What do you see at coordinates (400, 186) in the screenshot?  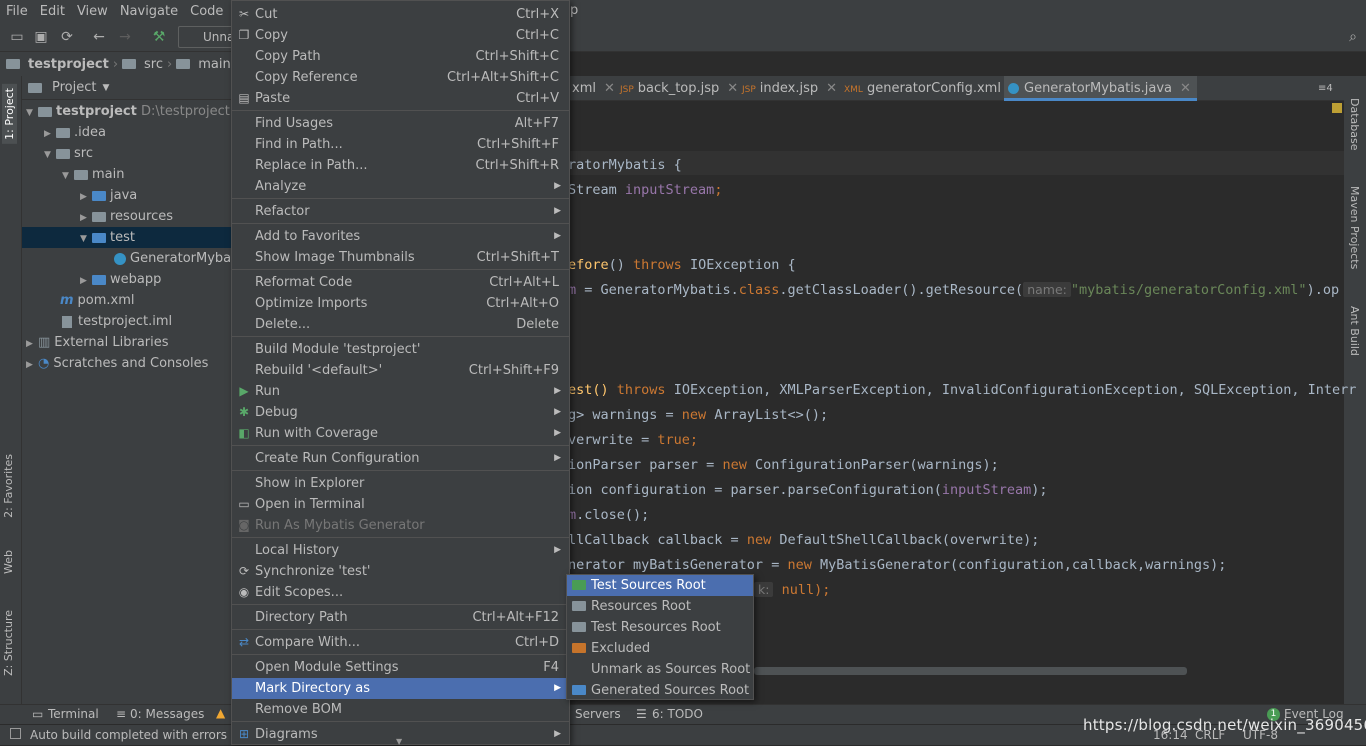 I see `menu-item-analyze: Analyze ▶` at bounding box center [400, 186].